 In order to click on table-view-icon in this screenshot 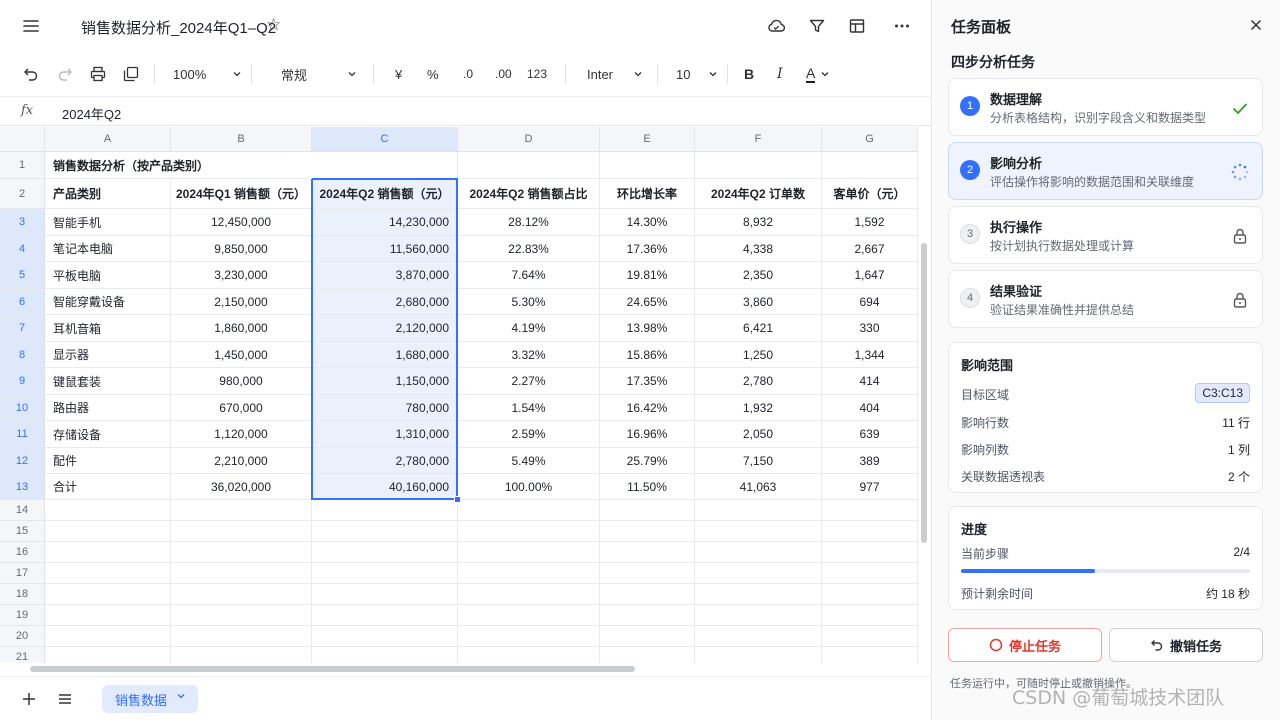, I will do `click(857, 26)`.